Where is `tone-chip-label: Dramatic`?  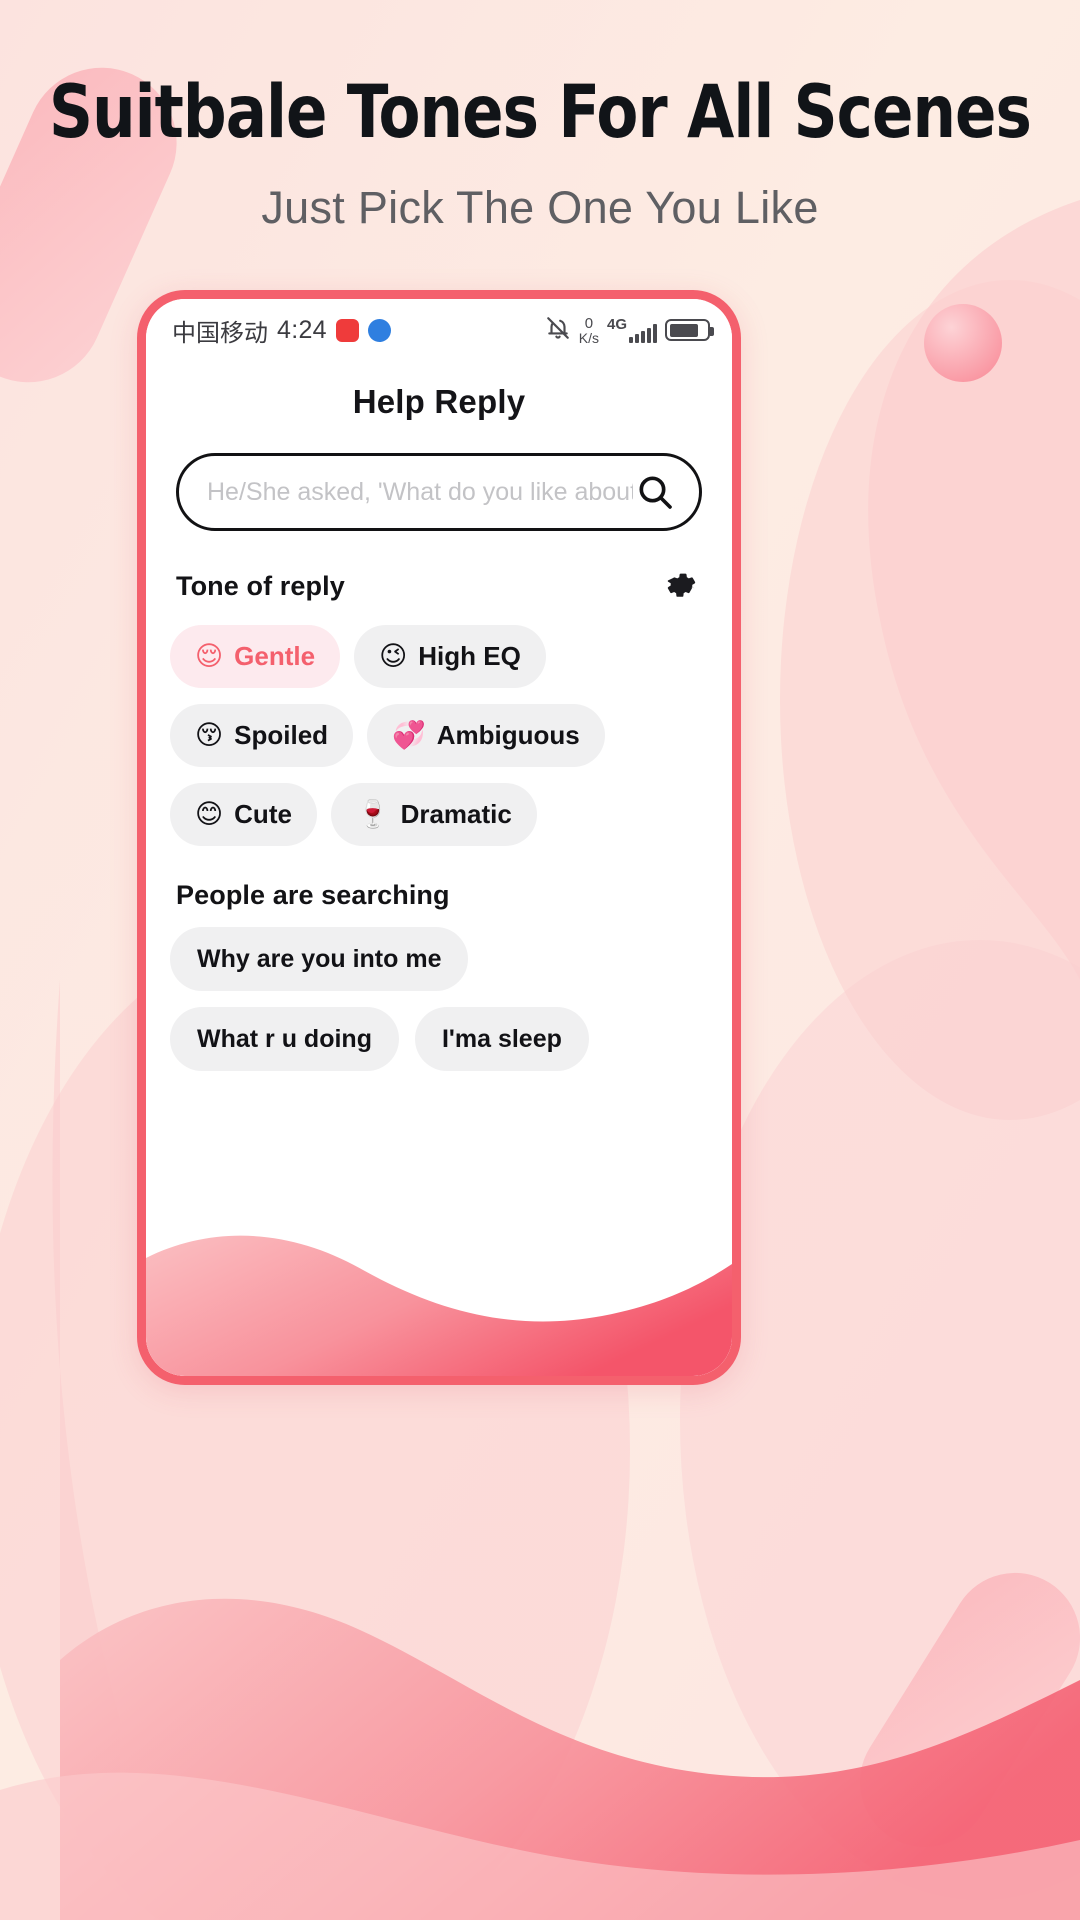 tone-chip-label: Dramatic is located at coordinates (456, 814).